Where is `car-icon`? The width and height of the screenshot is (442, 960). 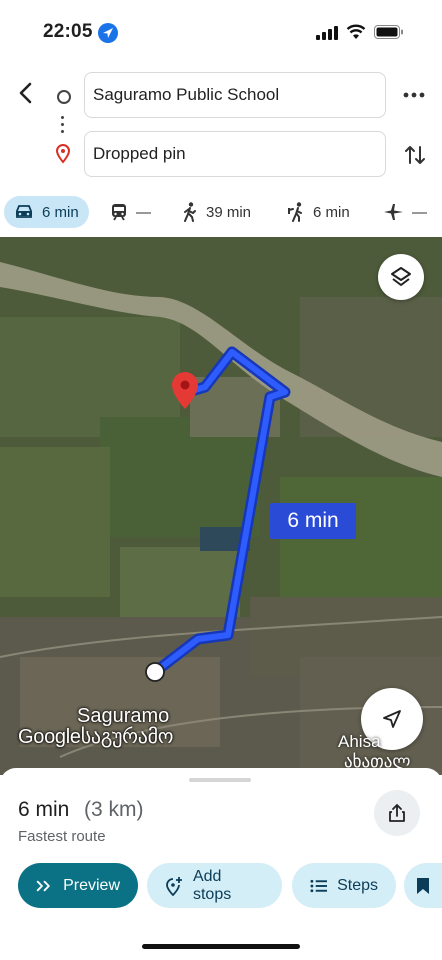
car-icon is located at coordinates (24, 211).